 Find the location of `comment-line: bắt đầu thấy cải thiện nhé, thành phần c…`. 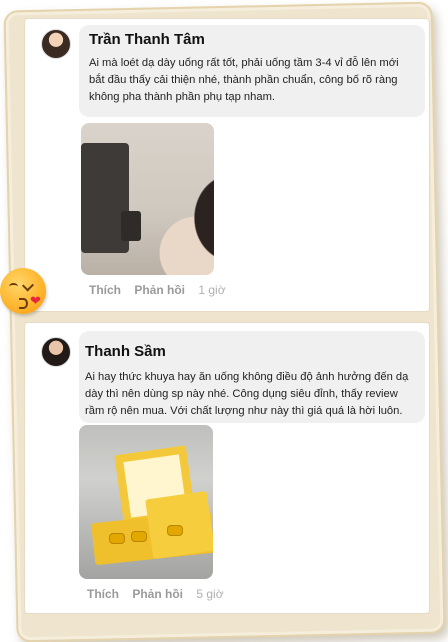

comment-line: bắt đầu thấy cải thiện nhé, thành phần c… is located at coordinates (243, 80).